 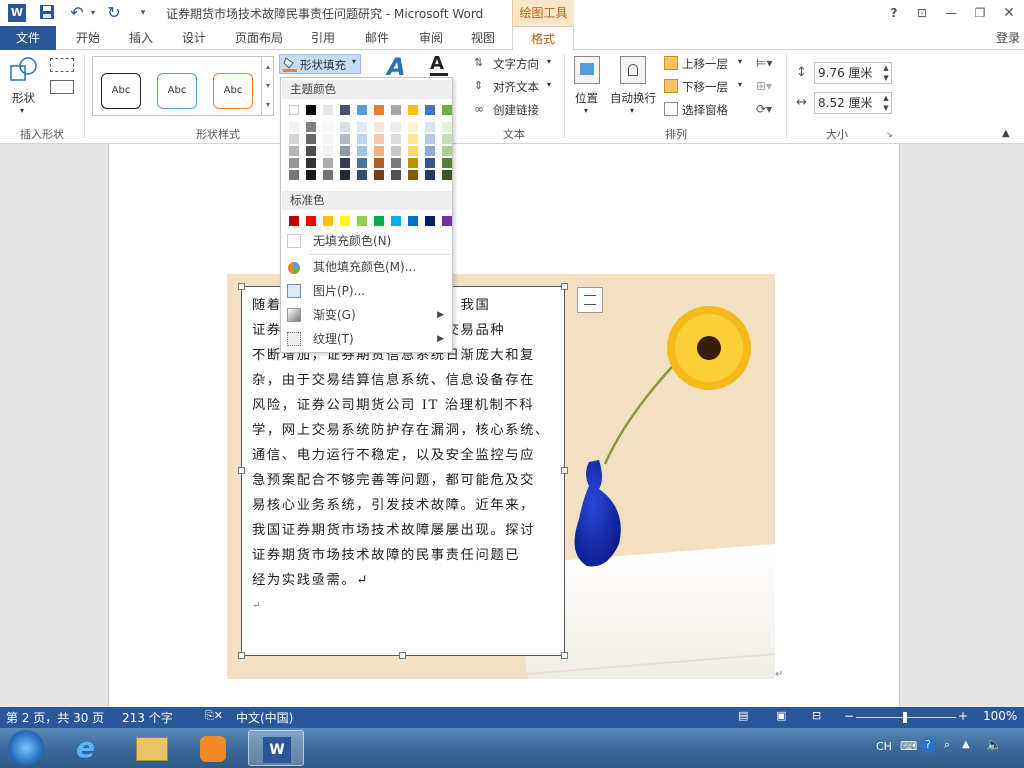 What do you see at coordinates (22, 110) in the screenshot?
I see `shapes-dropdown-icon: ▾` at bounding box center [22, 110].